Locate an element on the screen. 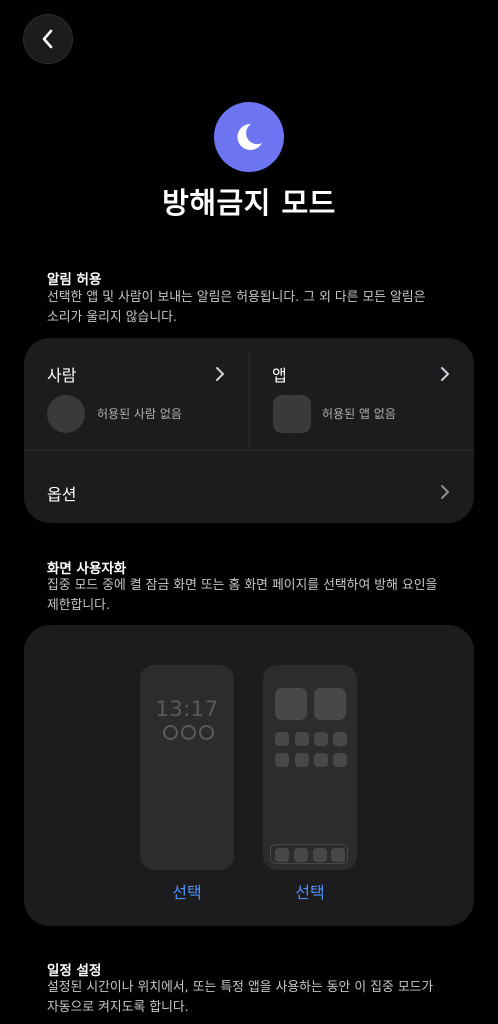 Image resolution: width=498 pixels, height=1024 pixels. apps-empty-text: 허용된 앱 없음 is located at coordinates (359, 414).